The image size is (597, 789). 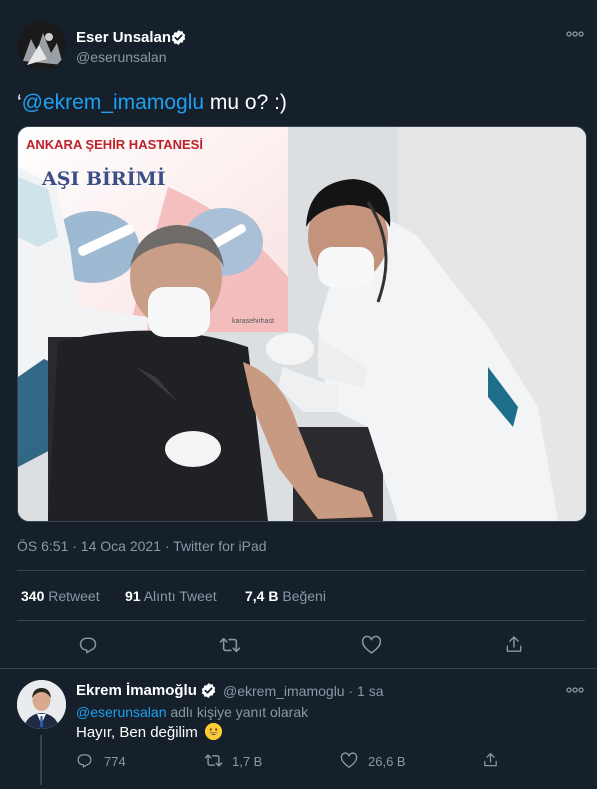 I want to click on sign-main-text: AŞI BİRİMİ, so click(x=103, y=178).